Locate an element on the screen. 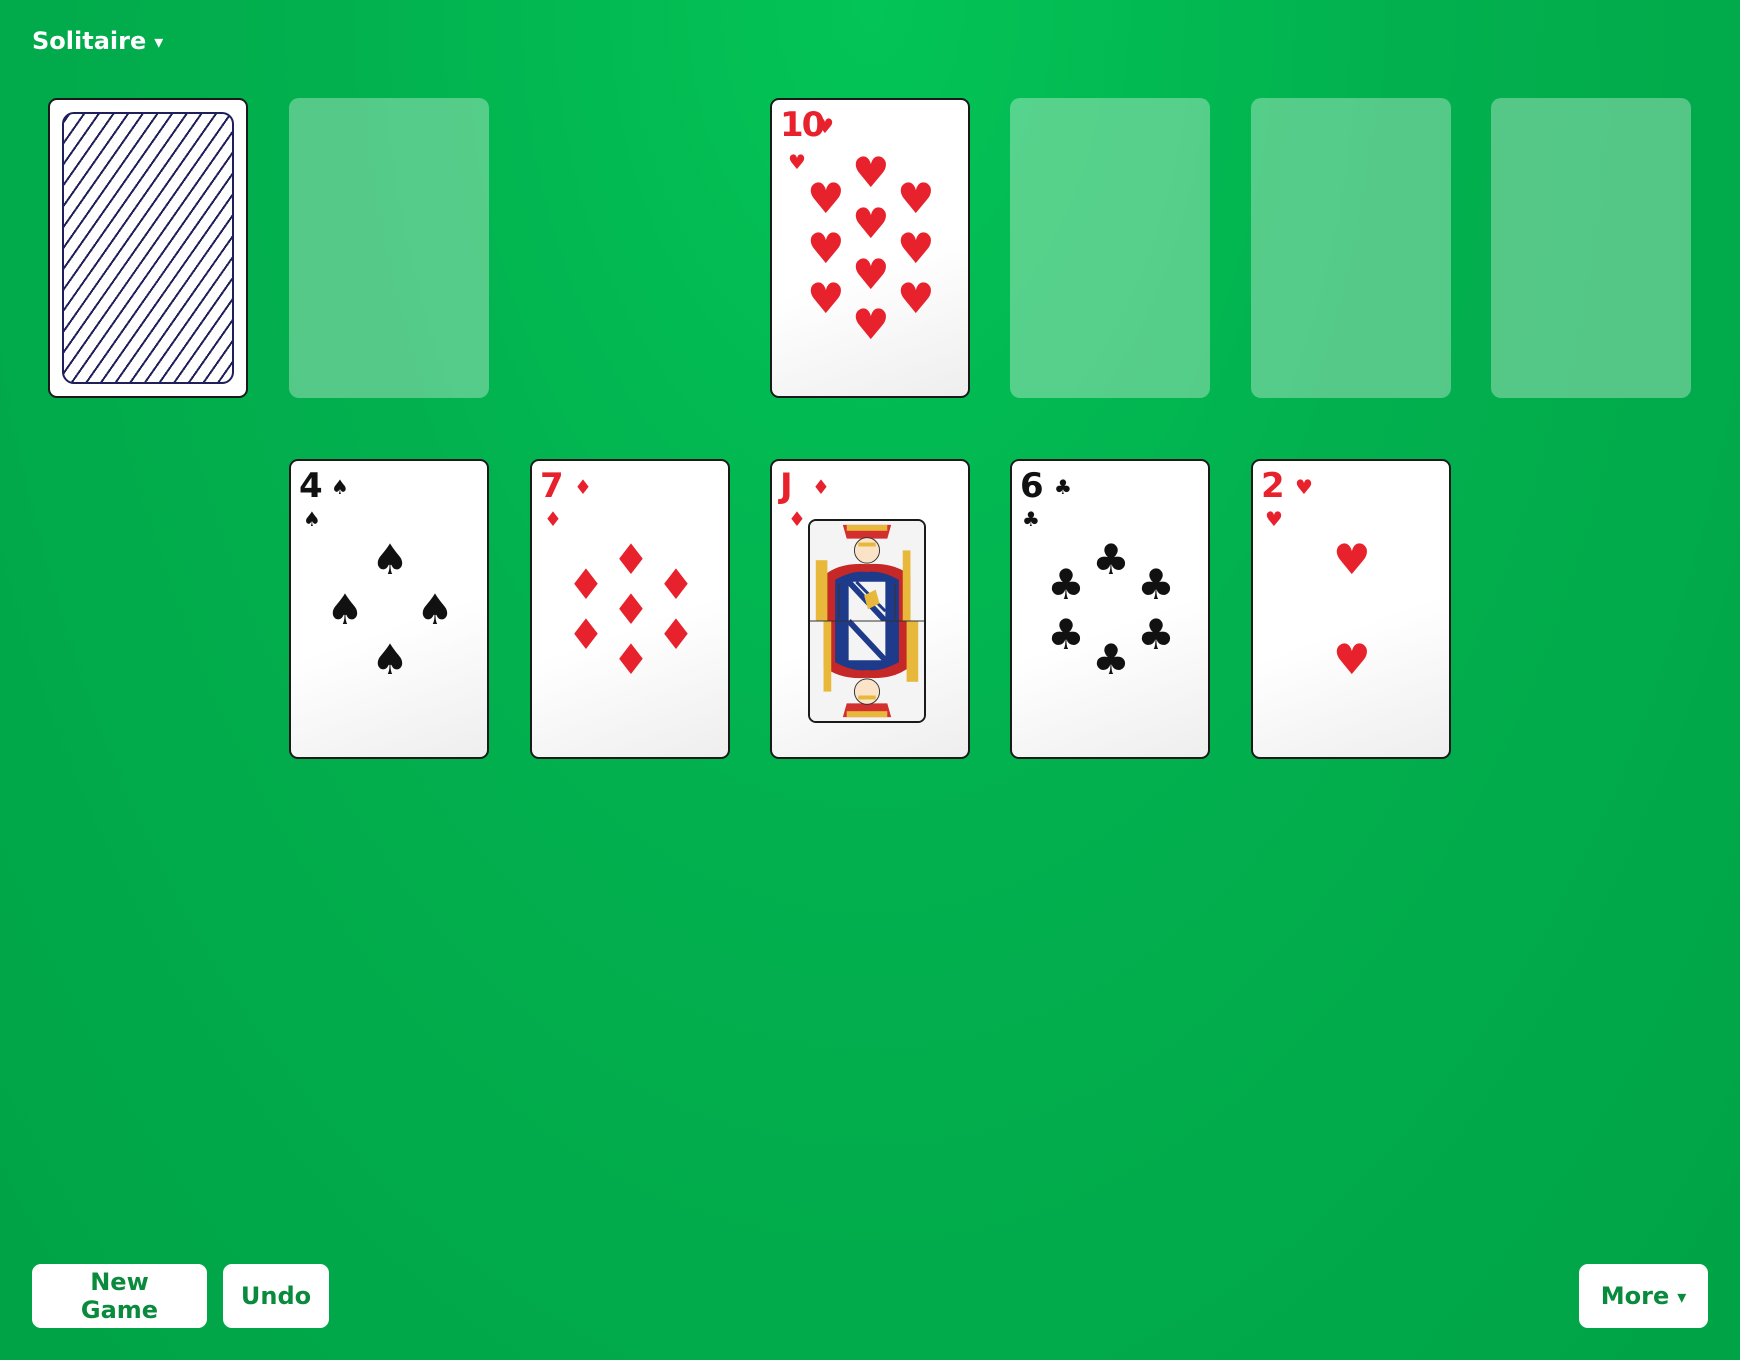 This screenshot has height=1360, width=1740. tableau-card-jack-diamonds: J ♦ ♦ is located at coordinates (870, 609).